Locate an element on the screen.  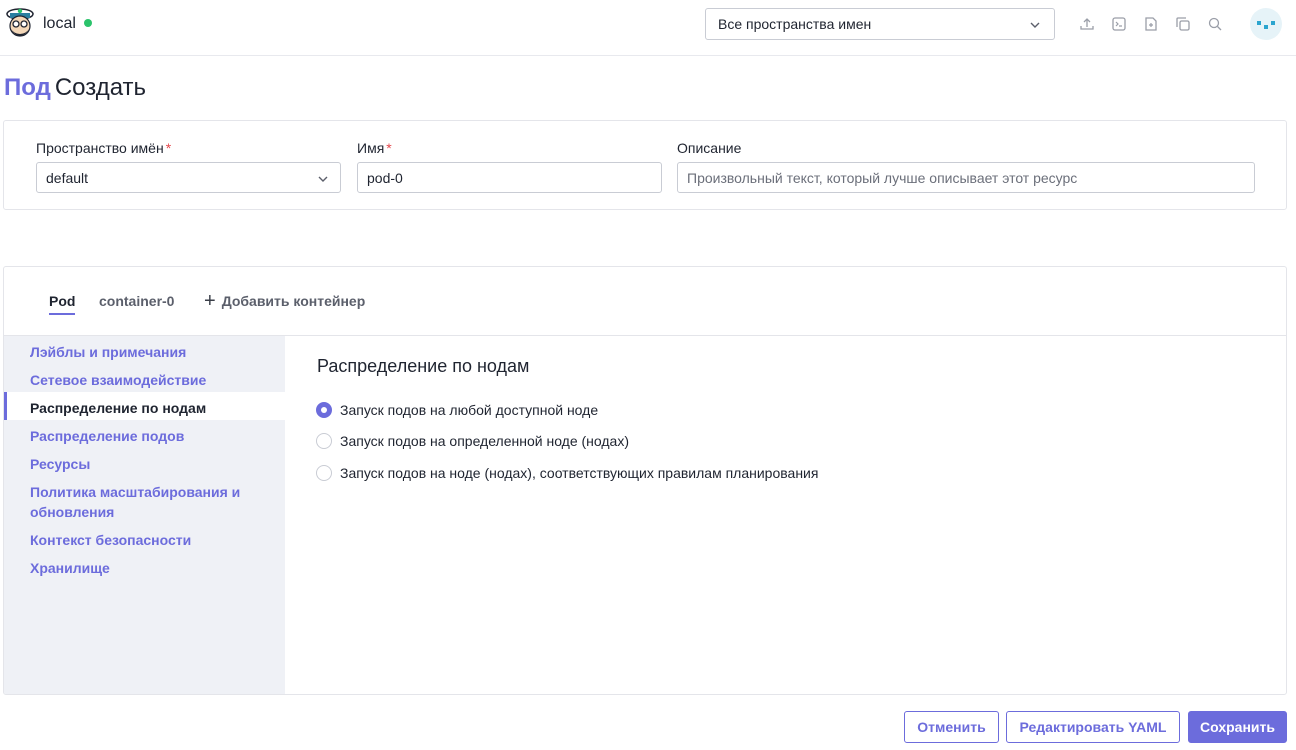
add-container-label: Добавить контейнер is located at coordinates (293, 301).